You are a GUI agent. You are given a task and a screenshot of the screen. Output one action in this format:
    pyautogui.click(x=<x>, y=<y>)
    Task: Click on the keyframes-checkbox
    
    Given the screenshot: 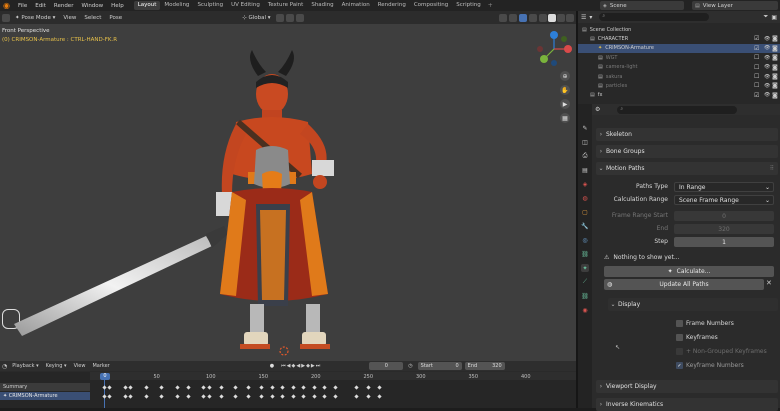 What is the action you would take?
    pyautogui.click(x=679, y=337)
    